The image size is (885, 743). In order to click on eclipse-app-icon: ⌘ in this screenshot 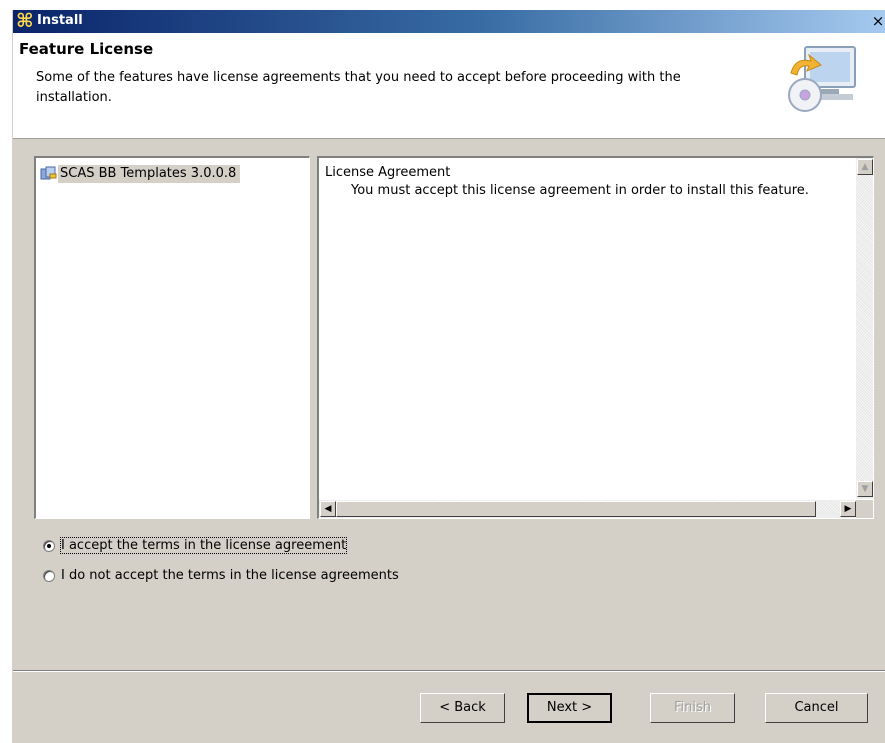, I will do `click(25, 21)`.